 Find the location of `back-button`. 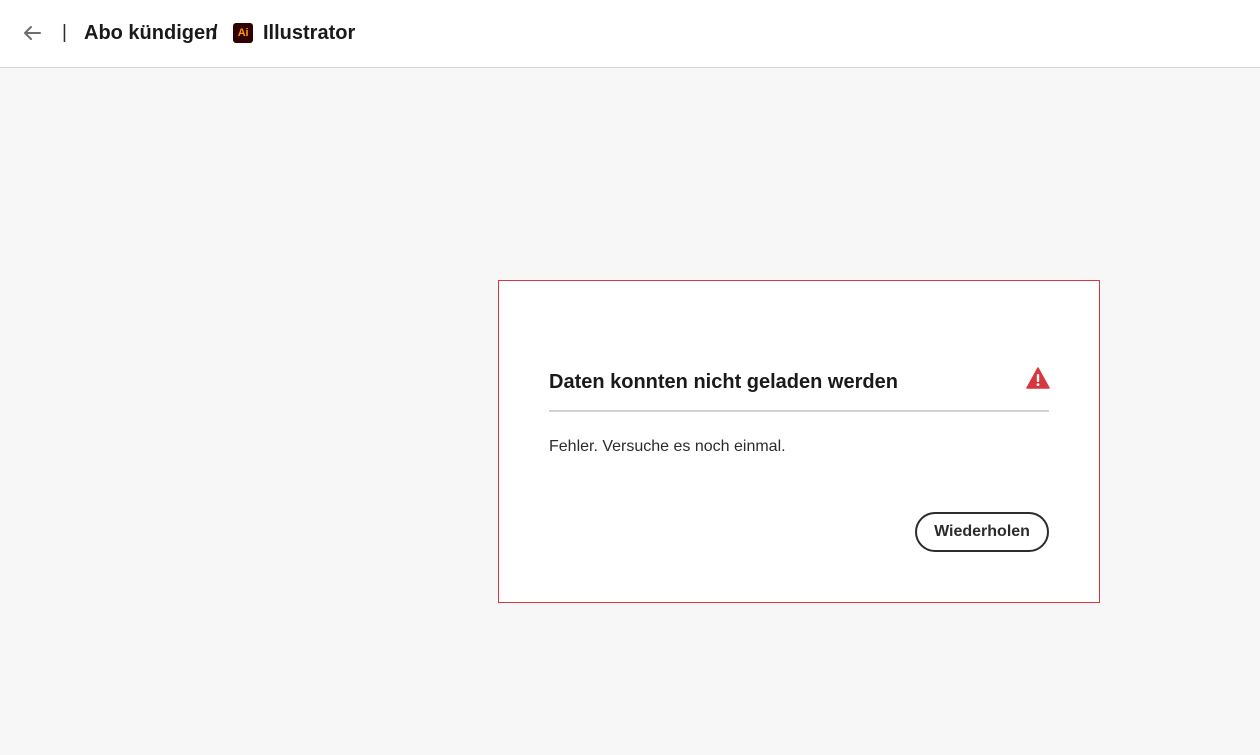

back-button is located at coordinates (32, 33).